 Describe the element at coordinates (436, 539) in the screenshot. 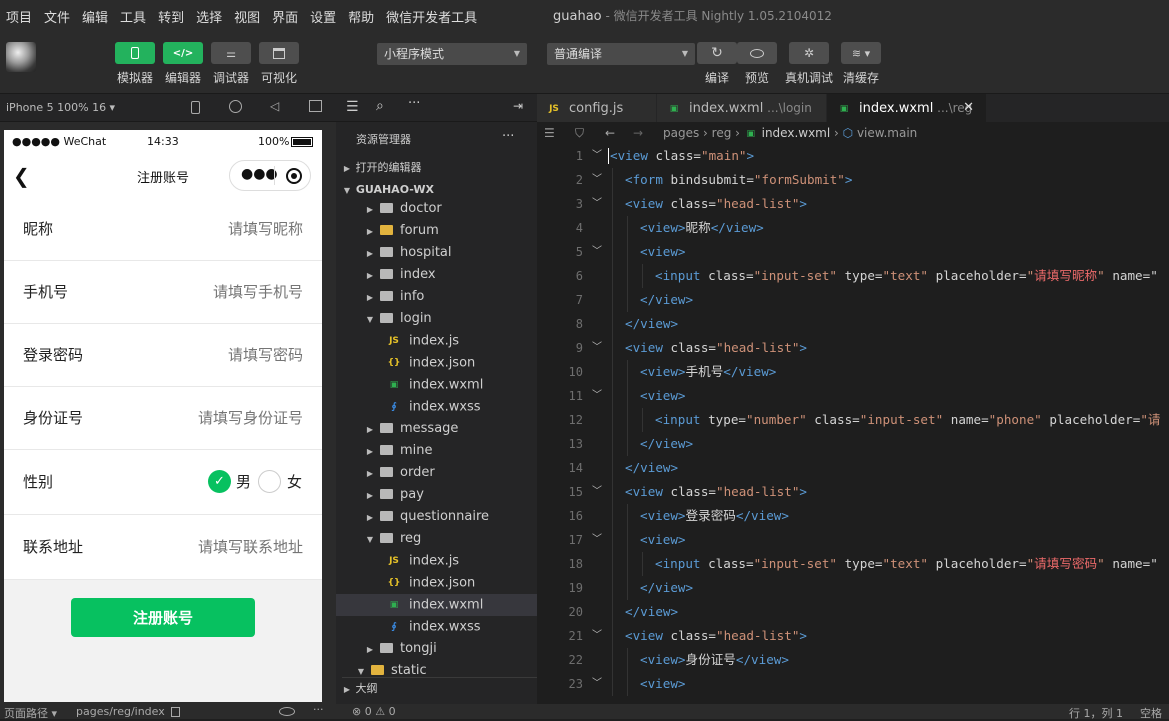

I see `tree-item: ▼ reg` at that location.